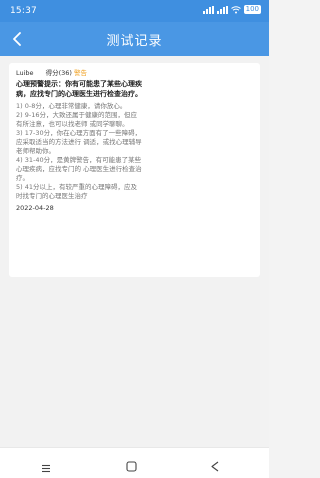  Describe the element at coordinates (131, 466) in the screenshot. I see `home-icon` at that location.